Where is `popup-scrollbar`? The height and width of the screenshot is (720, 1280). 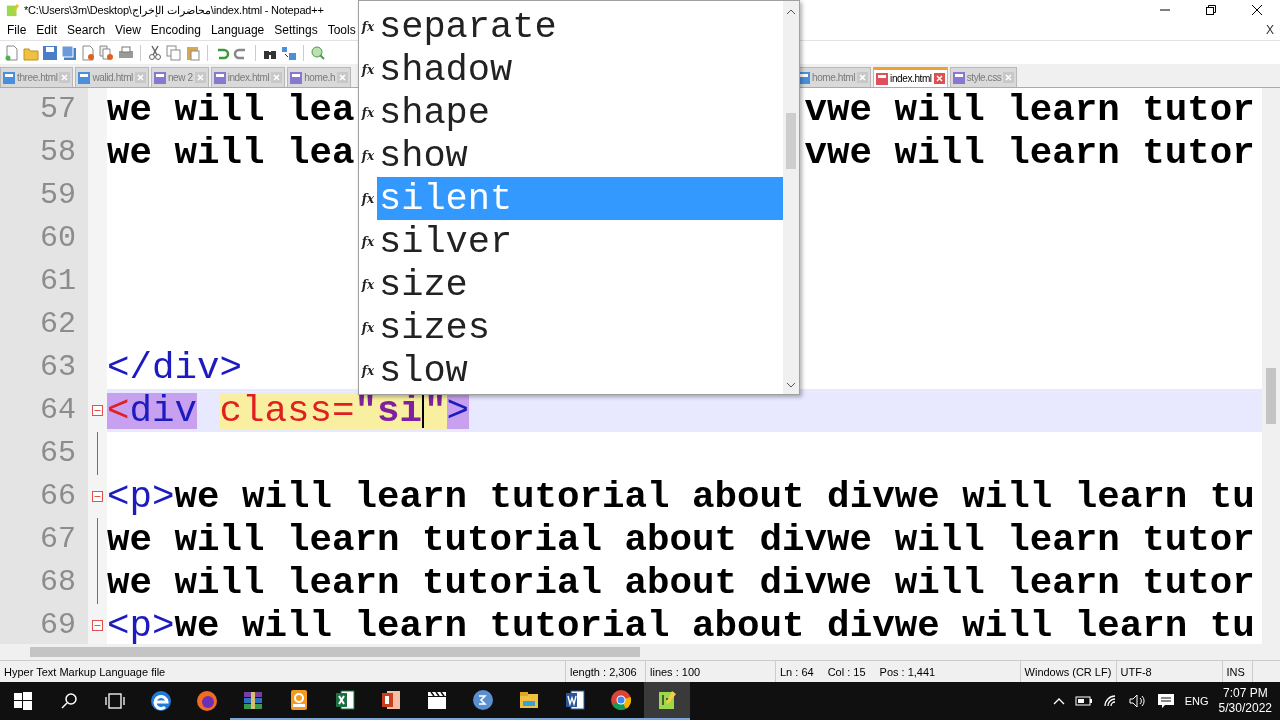 popup-scrollbar is located at coordinates (791, 197).